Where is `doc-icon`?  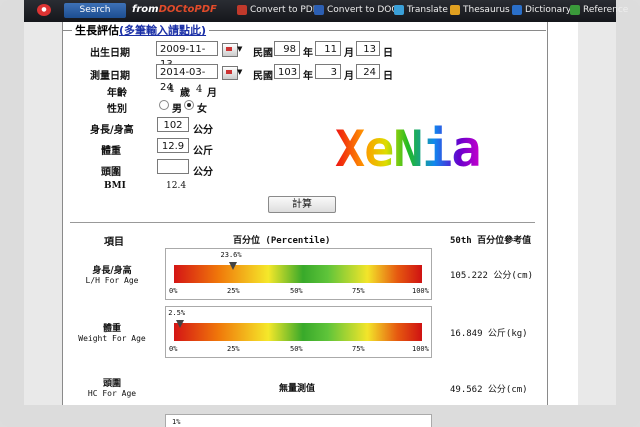
doc-icon is located at coordinates (319, 10).